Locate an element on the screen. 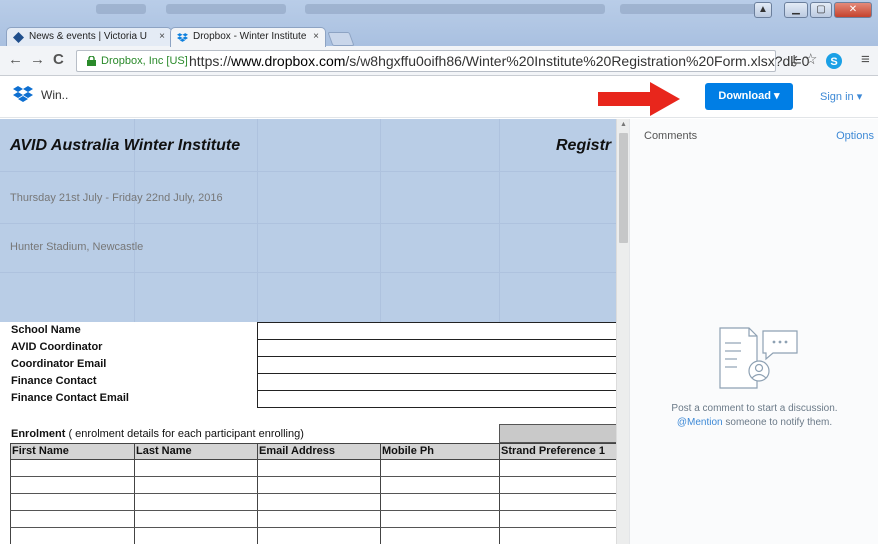 Image resolution: width=878 pixels, height=544 pixels. scrollbar-thumb is located at coordinates (623, 188).